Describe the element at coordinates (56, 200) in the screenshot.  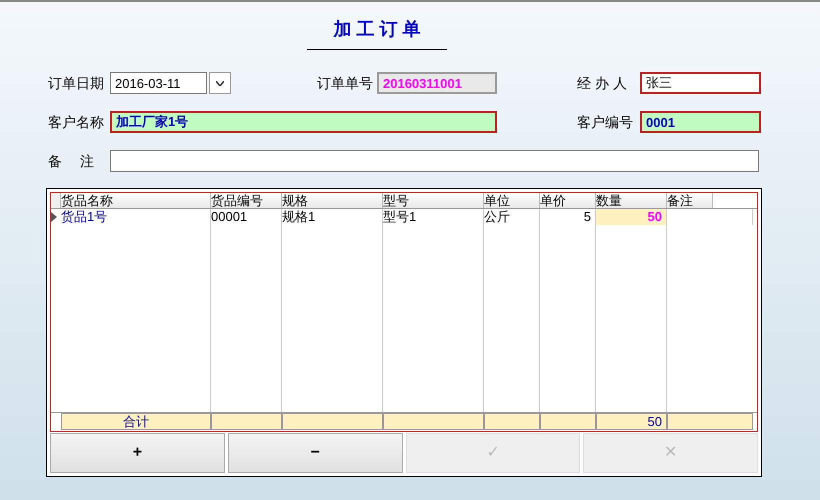
I see `header-corner-cell` at that location.